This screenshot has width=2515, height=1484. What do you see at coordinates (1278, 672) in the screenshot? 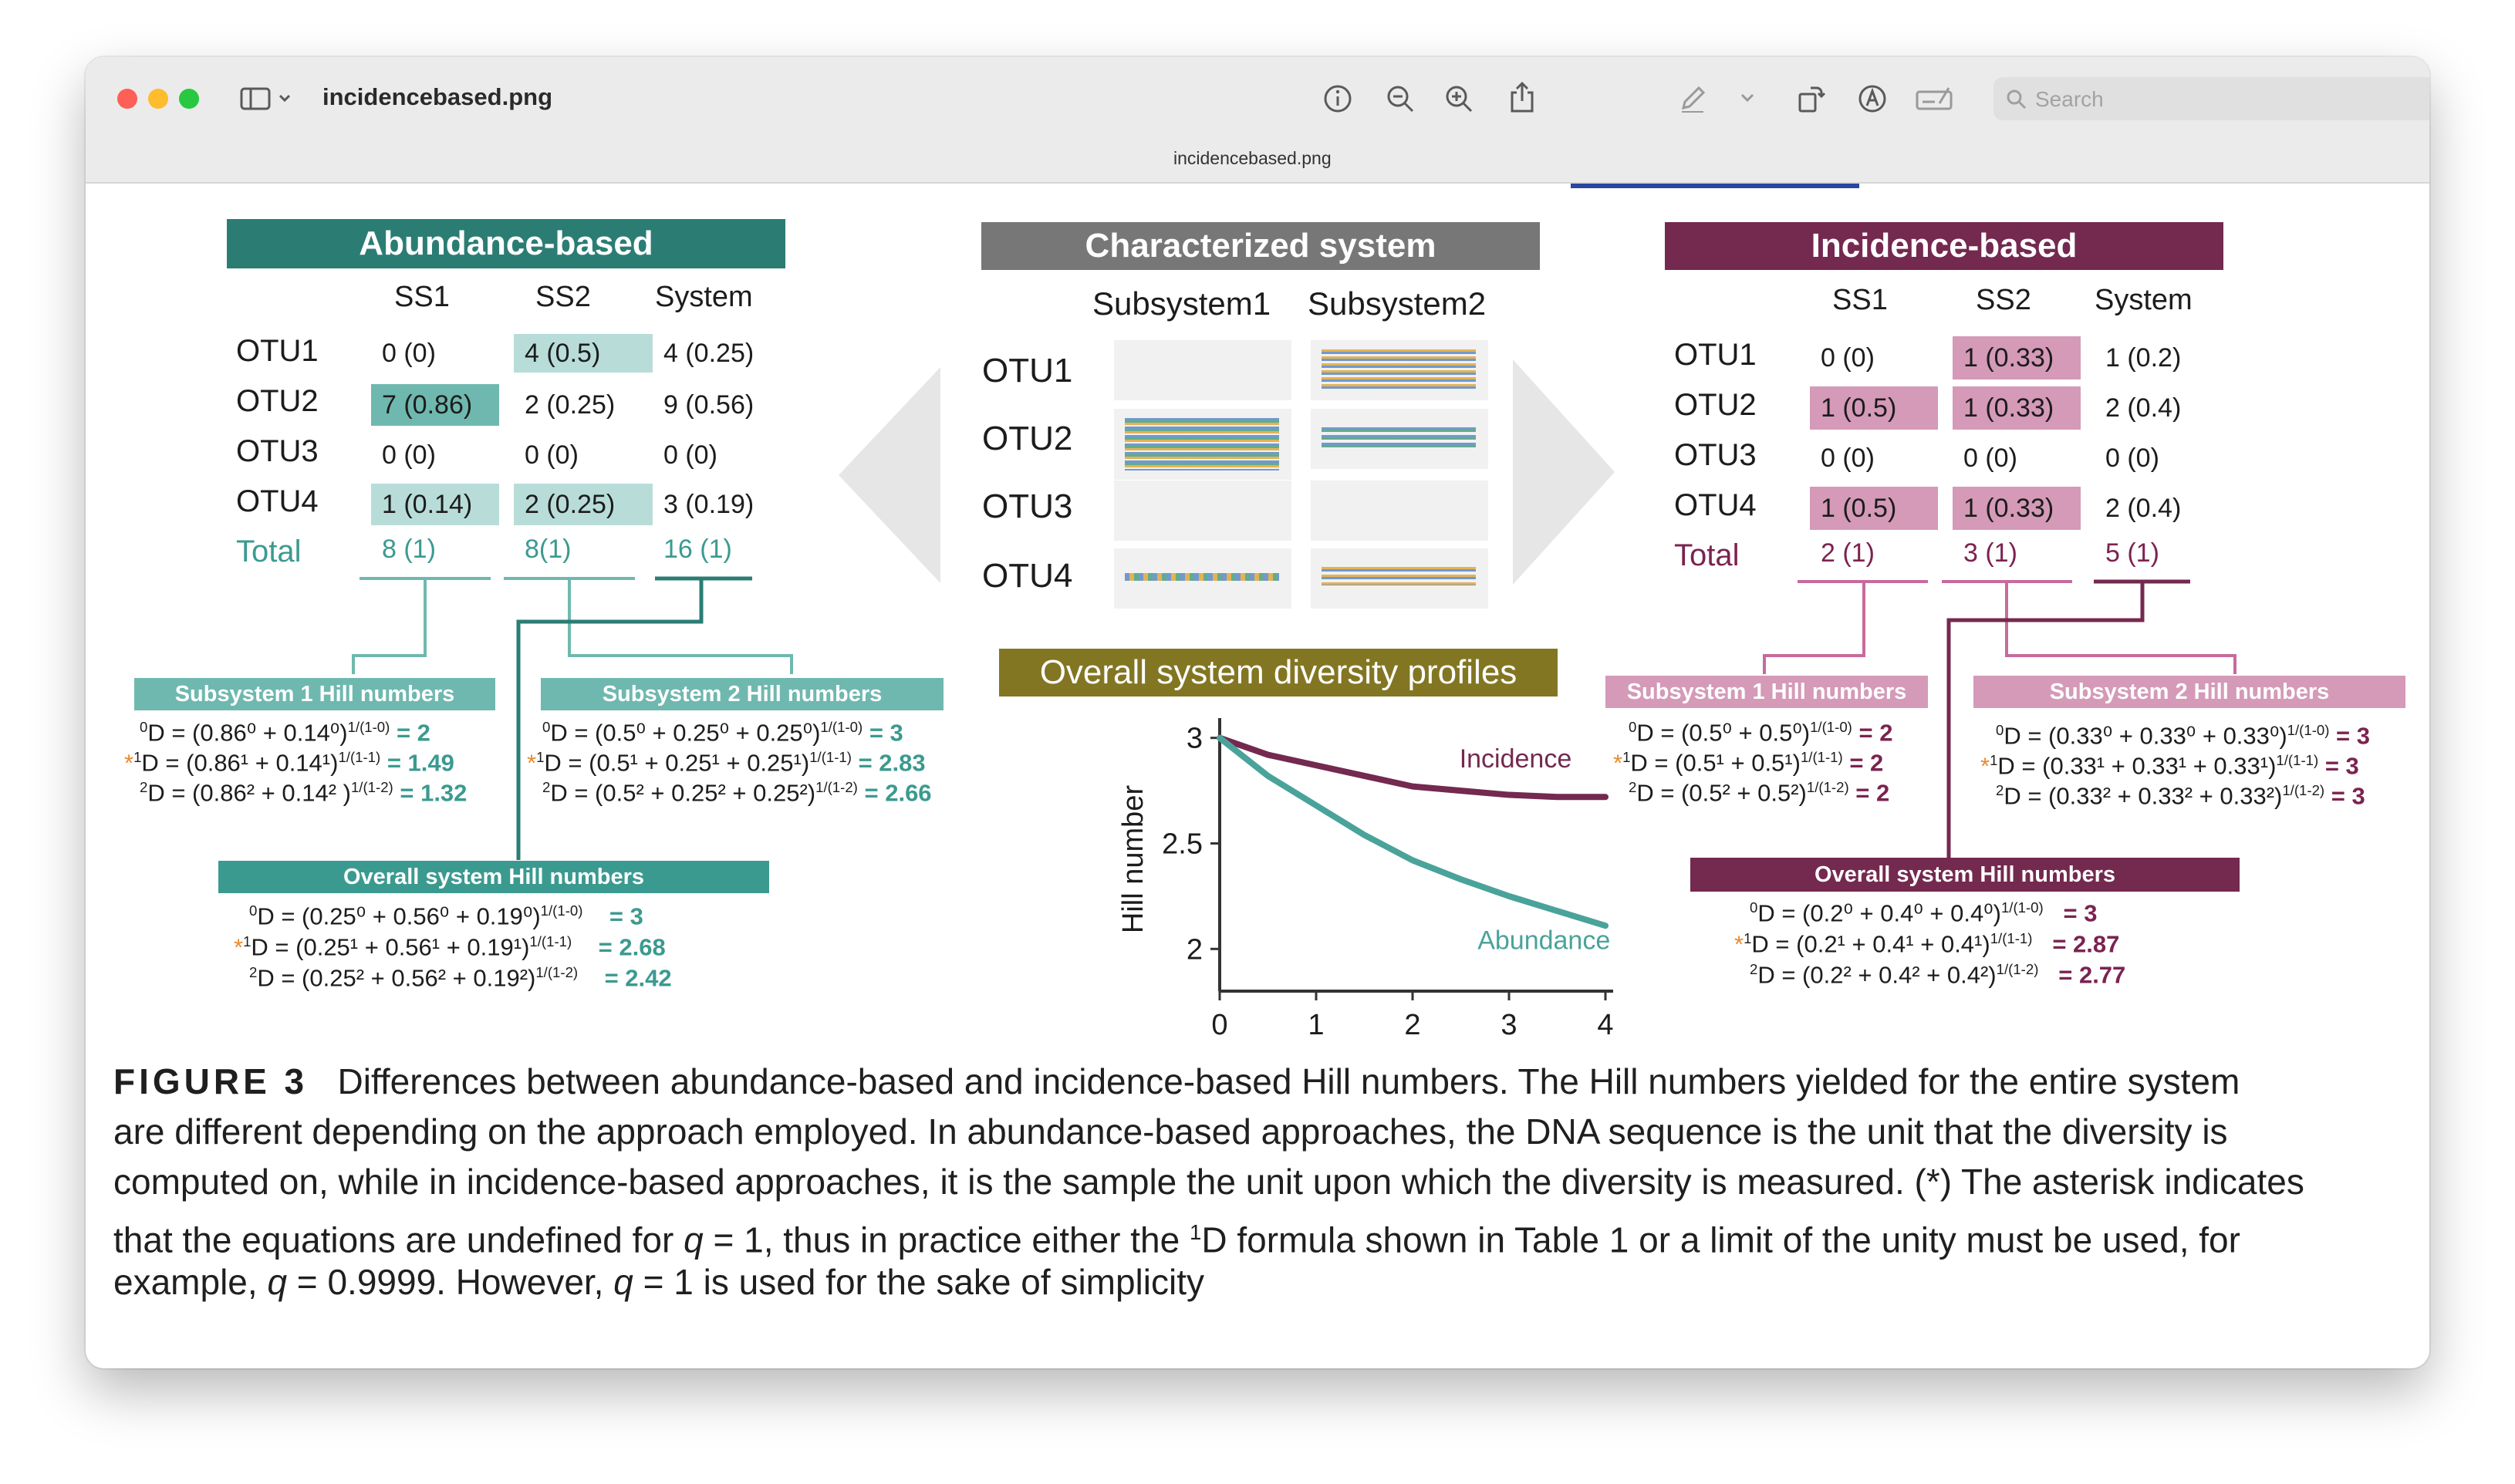
I see `profiles-header: Overall system diversity profiles` at bounding box center [1278, 672].